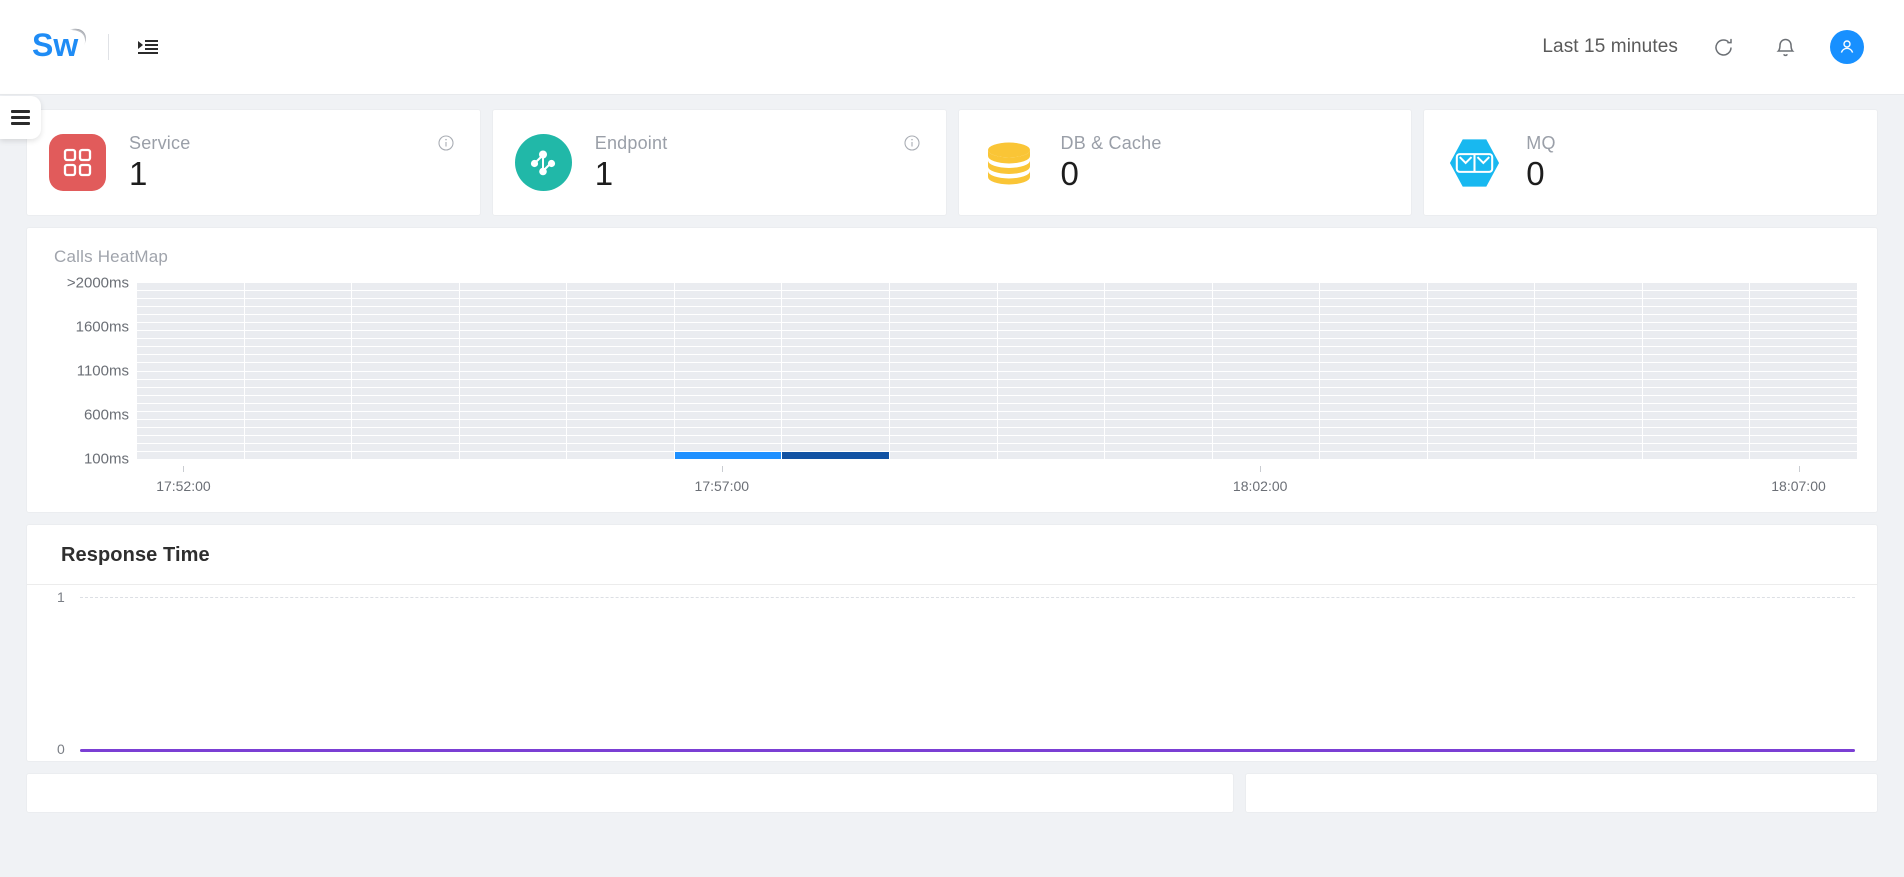  Describe the element at coordinates (253, 162) in the screenshot. I see `metric-card-service: Service 1` at that location.